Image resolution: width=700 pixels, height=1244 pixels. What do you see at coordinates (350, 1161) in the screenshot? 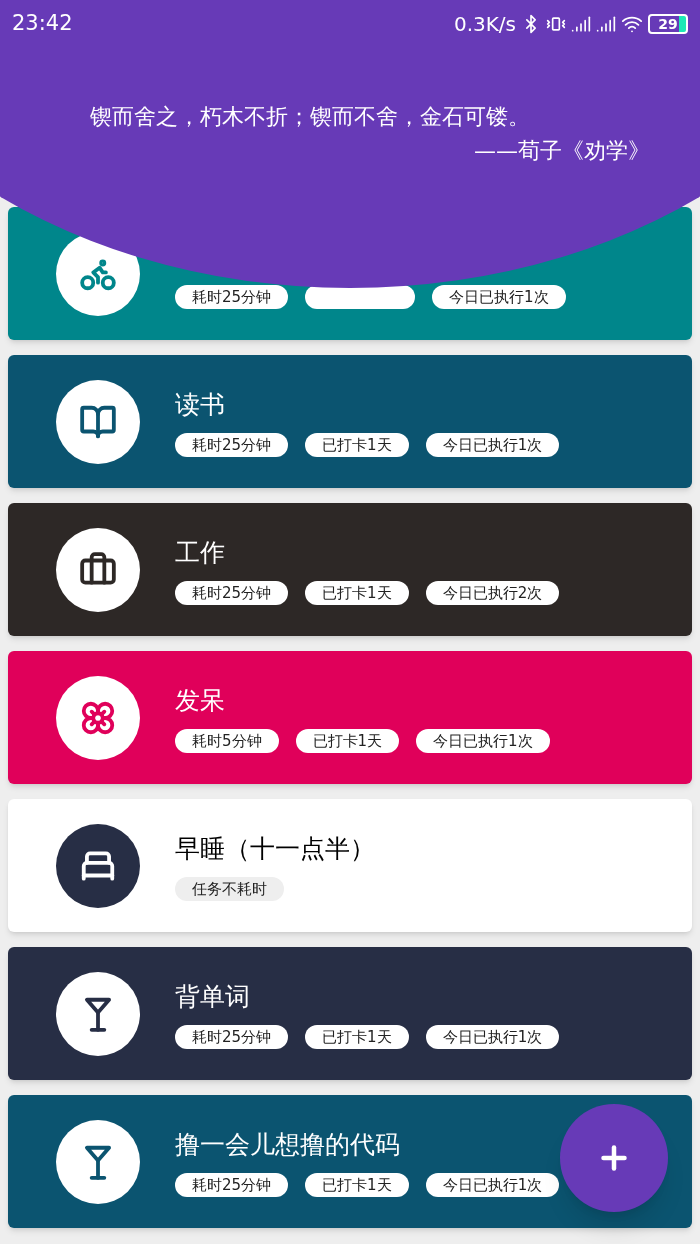
I see `task-card: 撸一会儿想撸的代码 耗时25分钟 已打卡1天 今日已执行1次` at bounding box center [350, 1161].